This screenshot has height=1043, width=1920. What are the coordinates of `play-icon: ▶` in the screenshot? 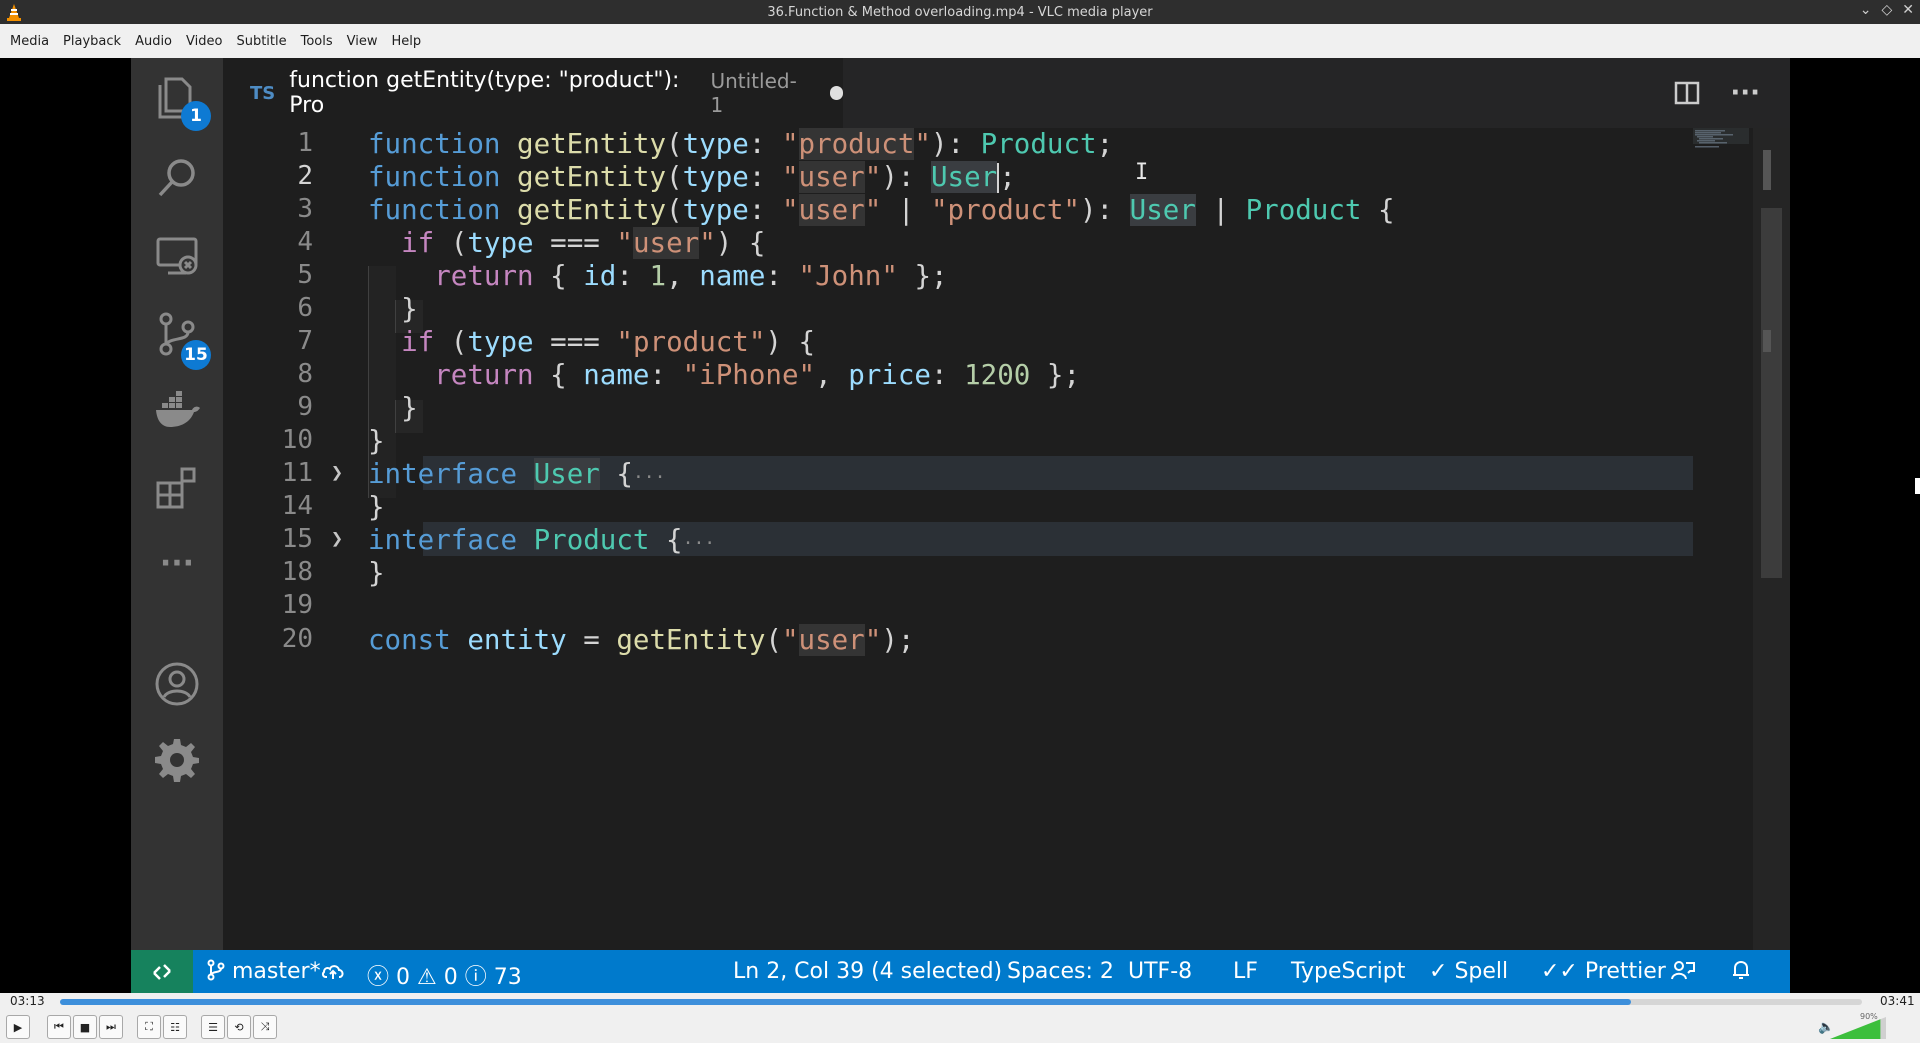 It's located at (18, 1027).